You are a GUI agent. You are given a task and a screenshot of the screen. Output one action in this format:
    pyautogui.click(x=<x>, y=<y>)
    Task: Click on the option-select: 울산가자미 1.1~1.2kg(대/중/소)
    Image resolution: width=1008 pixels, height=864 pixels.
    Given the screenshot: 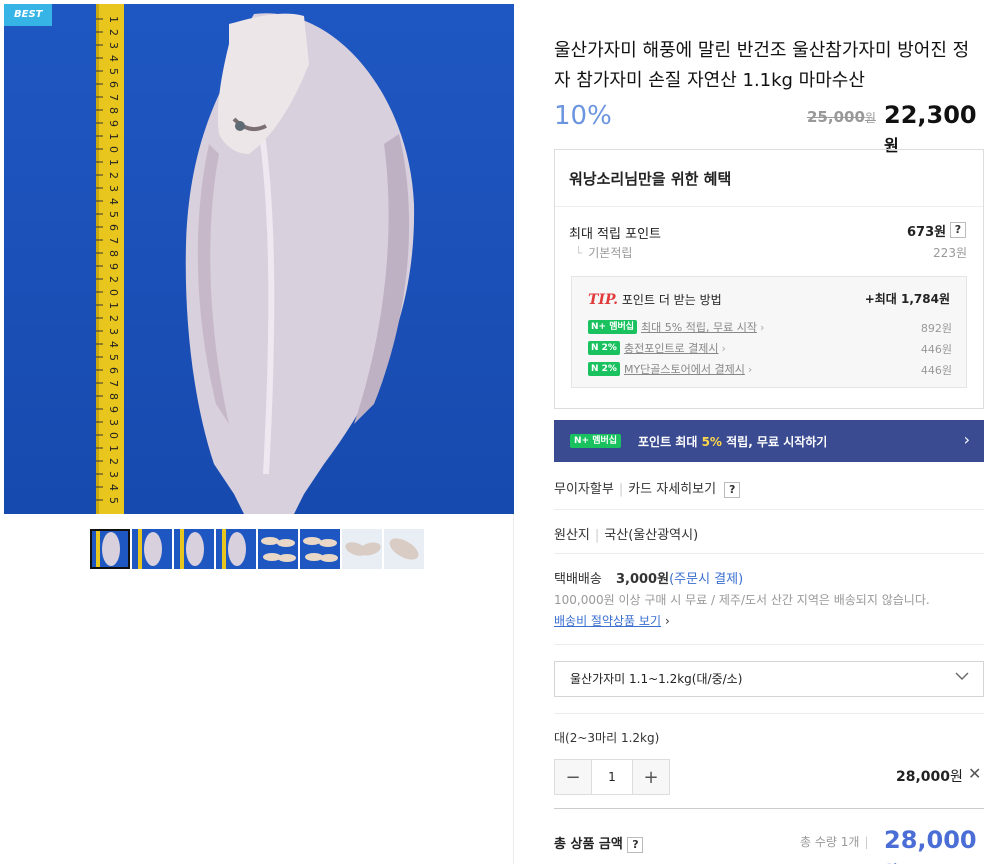 What is the action you would take?
    pyautogui.click(x=769, y=679)
    